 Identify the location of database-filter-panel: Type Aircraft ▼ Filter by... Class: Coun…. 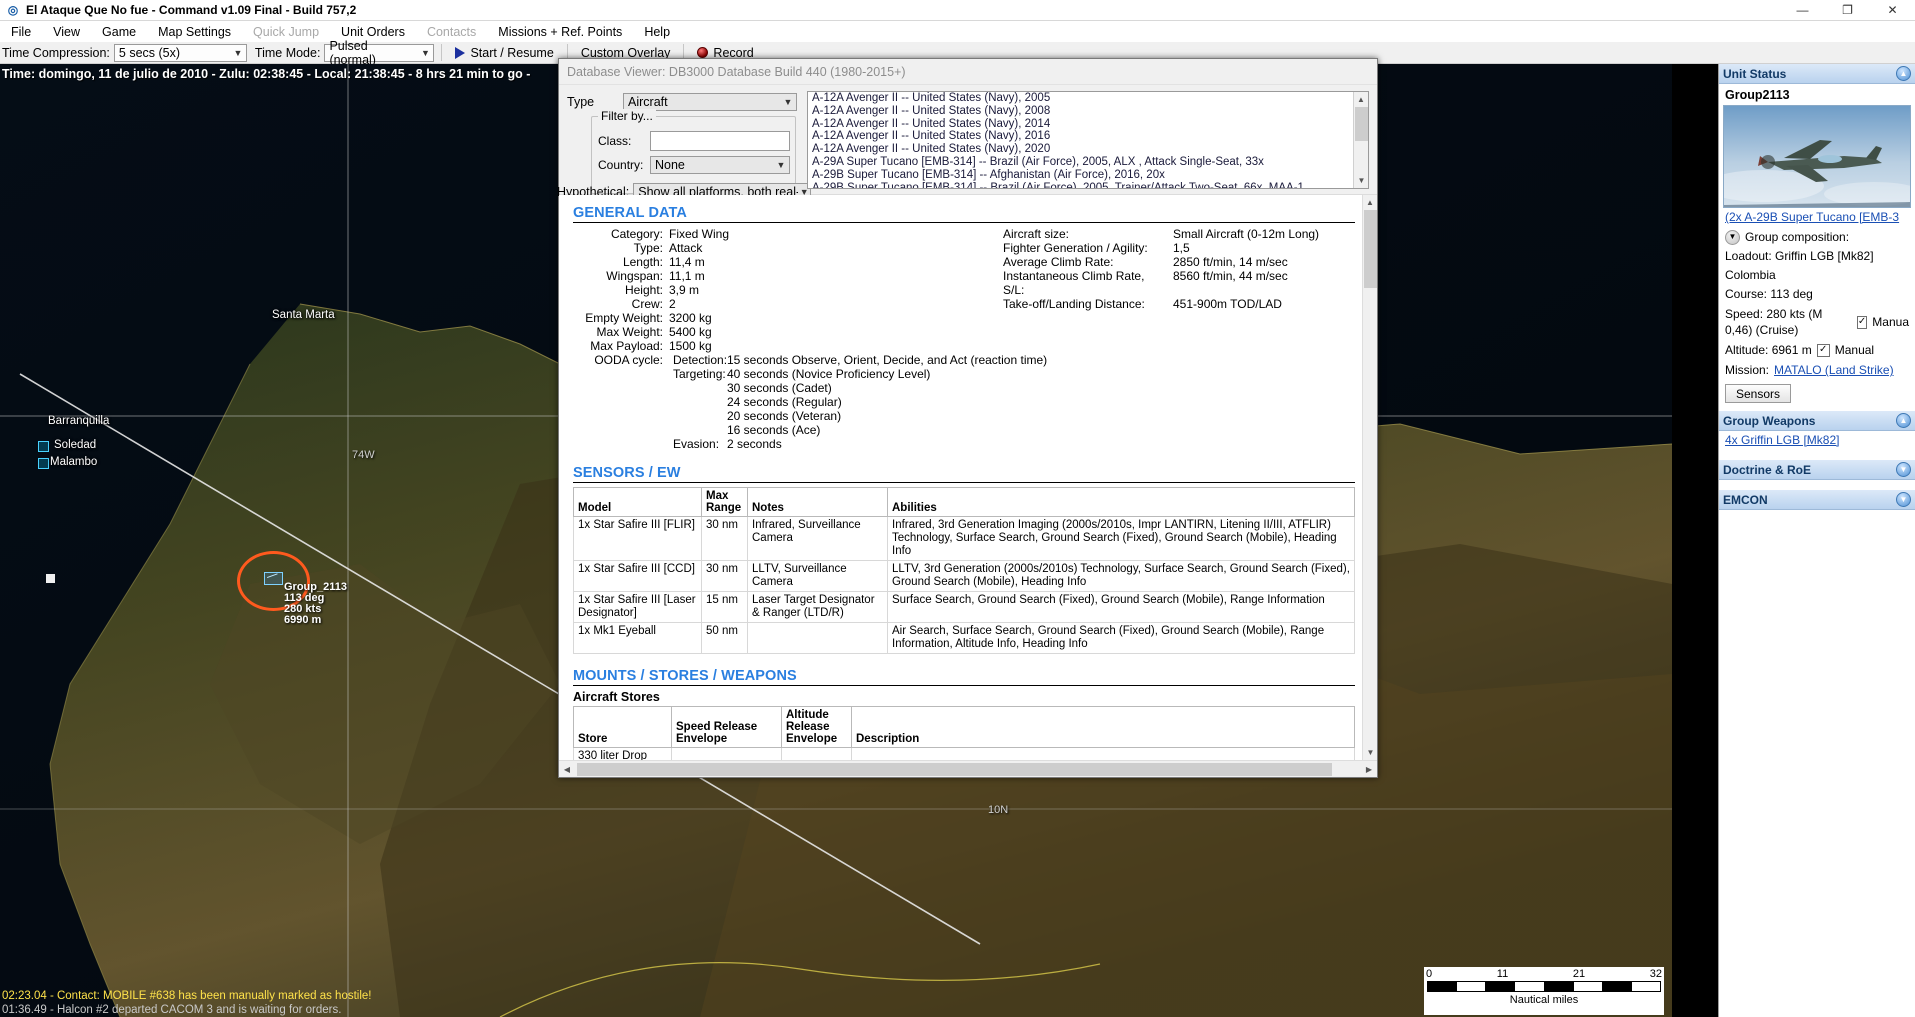
(967, 143).